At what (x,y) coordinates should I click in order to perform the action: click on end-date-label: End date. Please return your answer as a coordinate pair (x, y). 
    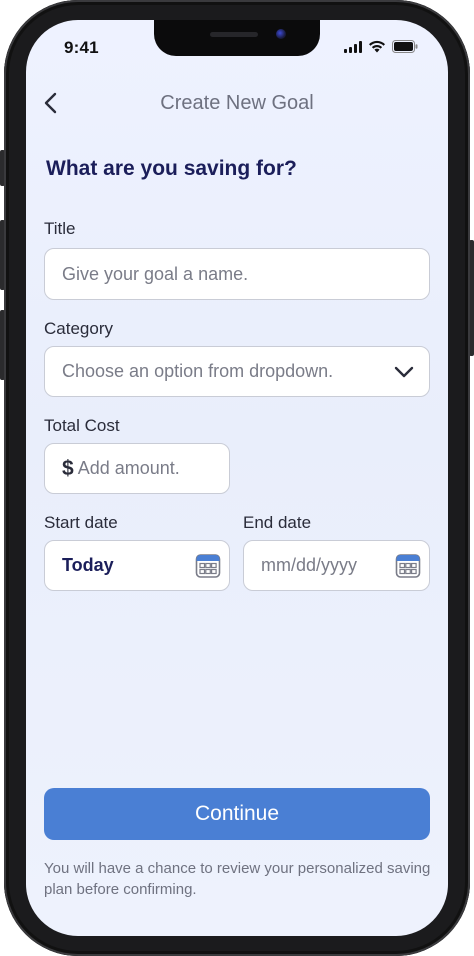
    Looking at the image, I should click on (277, 522).